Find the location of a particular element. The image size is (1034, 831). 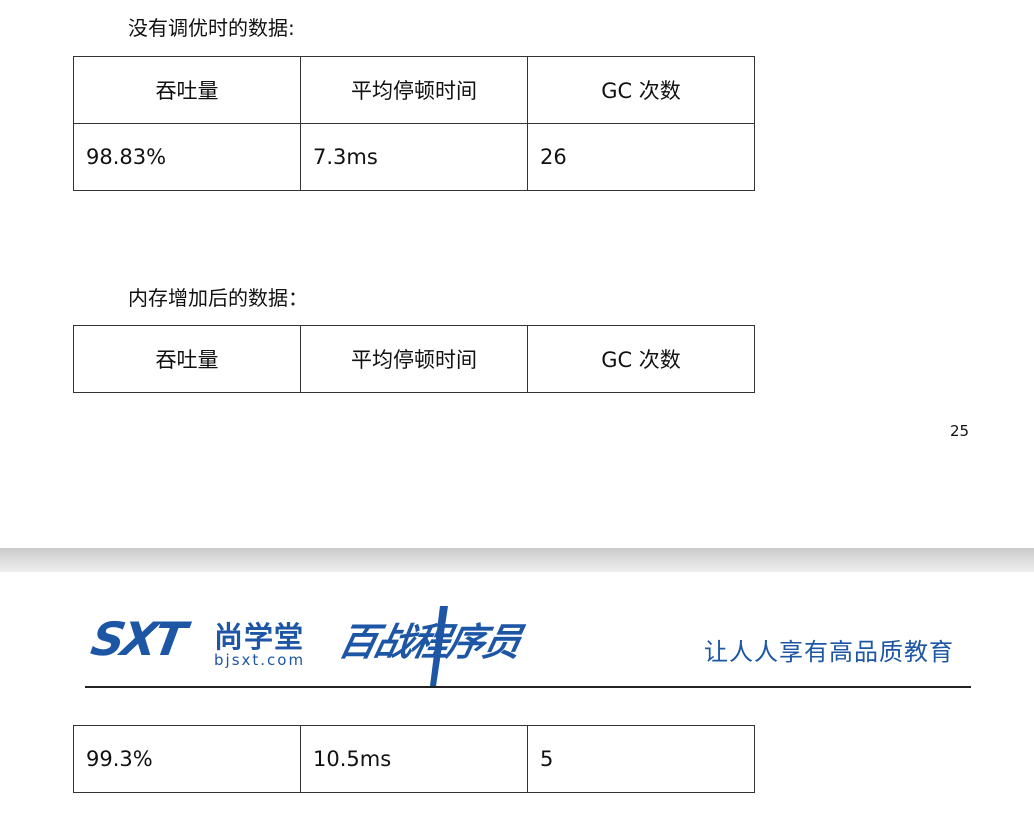

cell-avg-pause: 10.5ms is located at coordinates (414, 759).